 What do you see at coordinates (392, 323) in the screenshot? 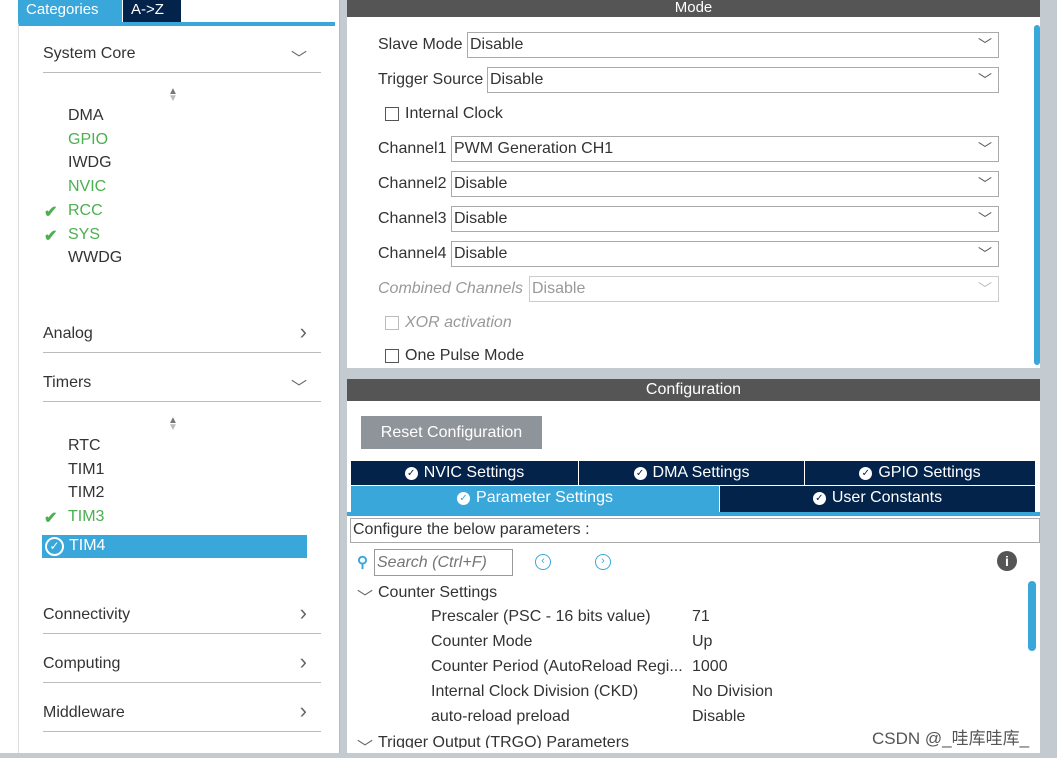
I see `xor-checkbox` at bounding box center [392, 323].